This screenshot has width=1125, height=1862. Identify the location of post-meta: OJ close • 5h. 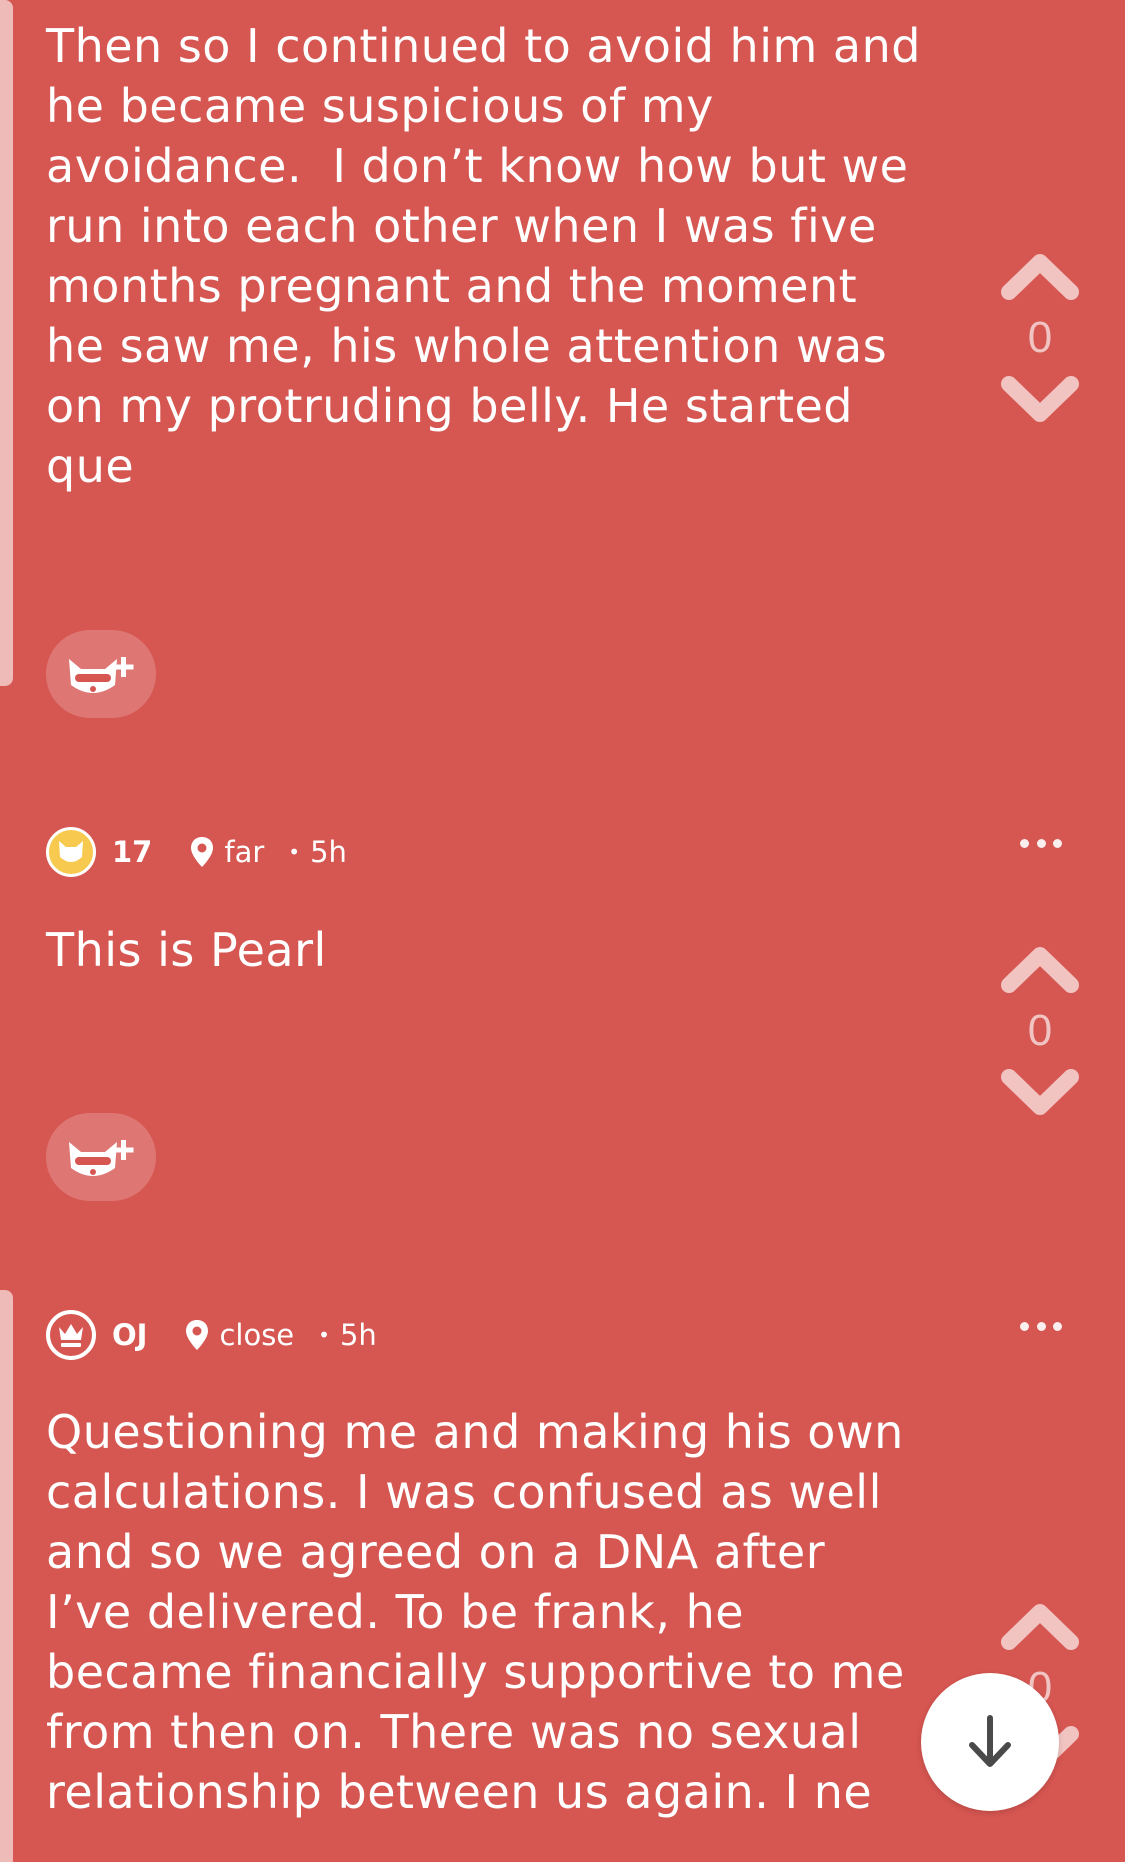
(211, 1335).